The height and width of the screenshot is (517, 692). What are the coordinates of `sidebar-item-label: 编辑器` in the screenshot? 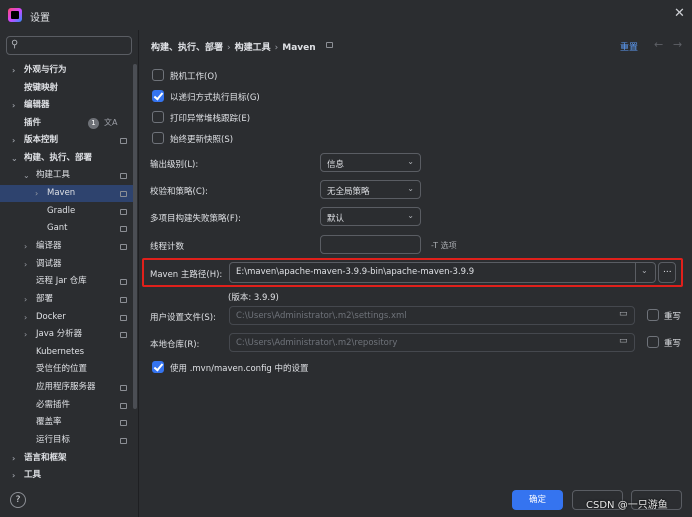 It's located at (37, 105).